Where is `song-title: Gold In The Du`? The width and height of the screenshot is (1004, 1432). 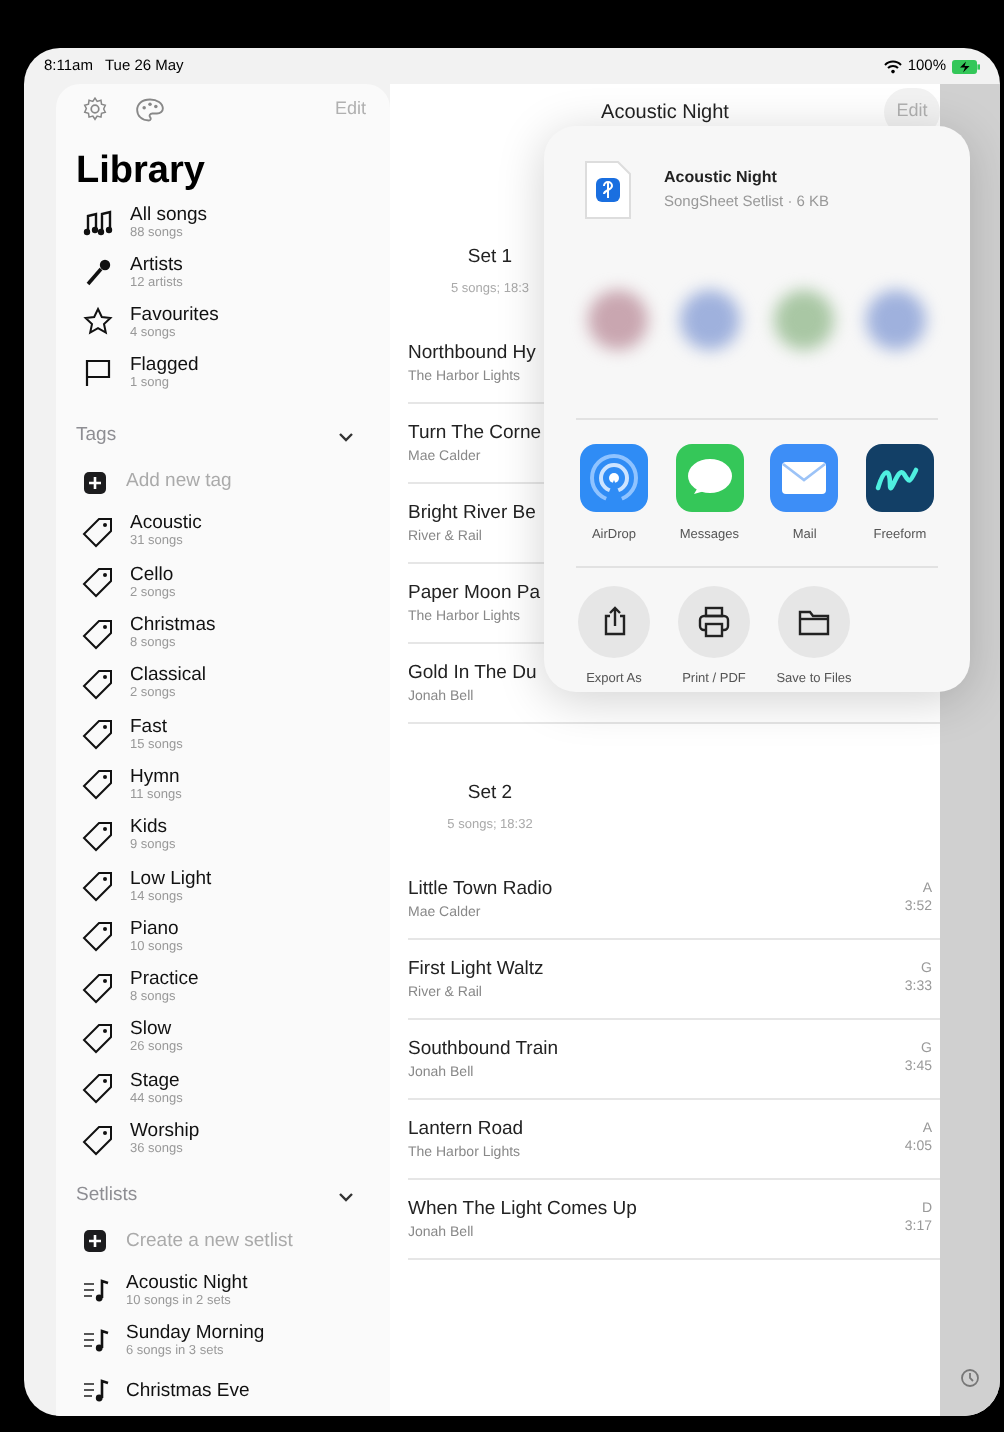 song-title: Gold In The Du is located at coordinates (472, 672).